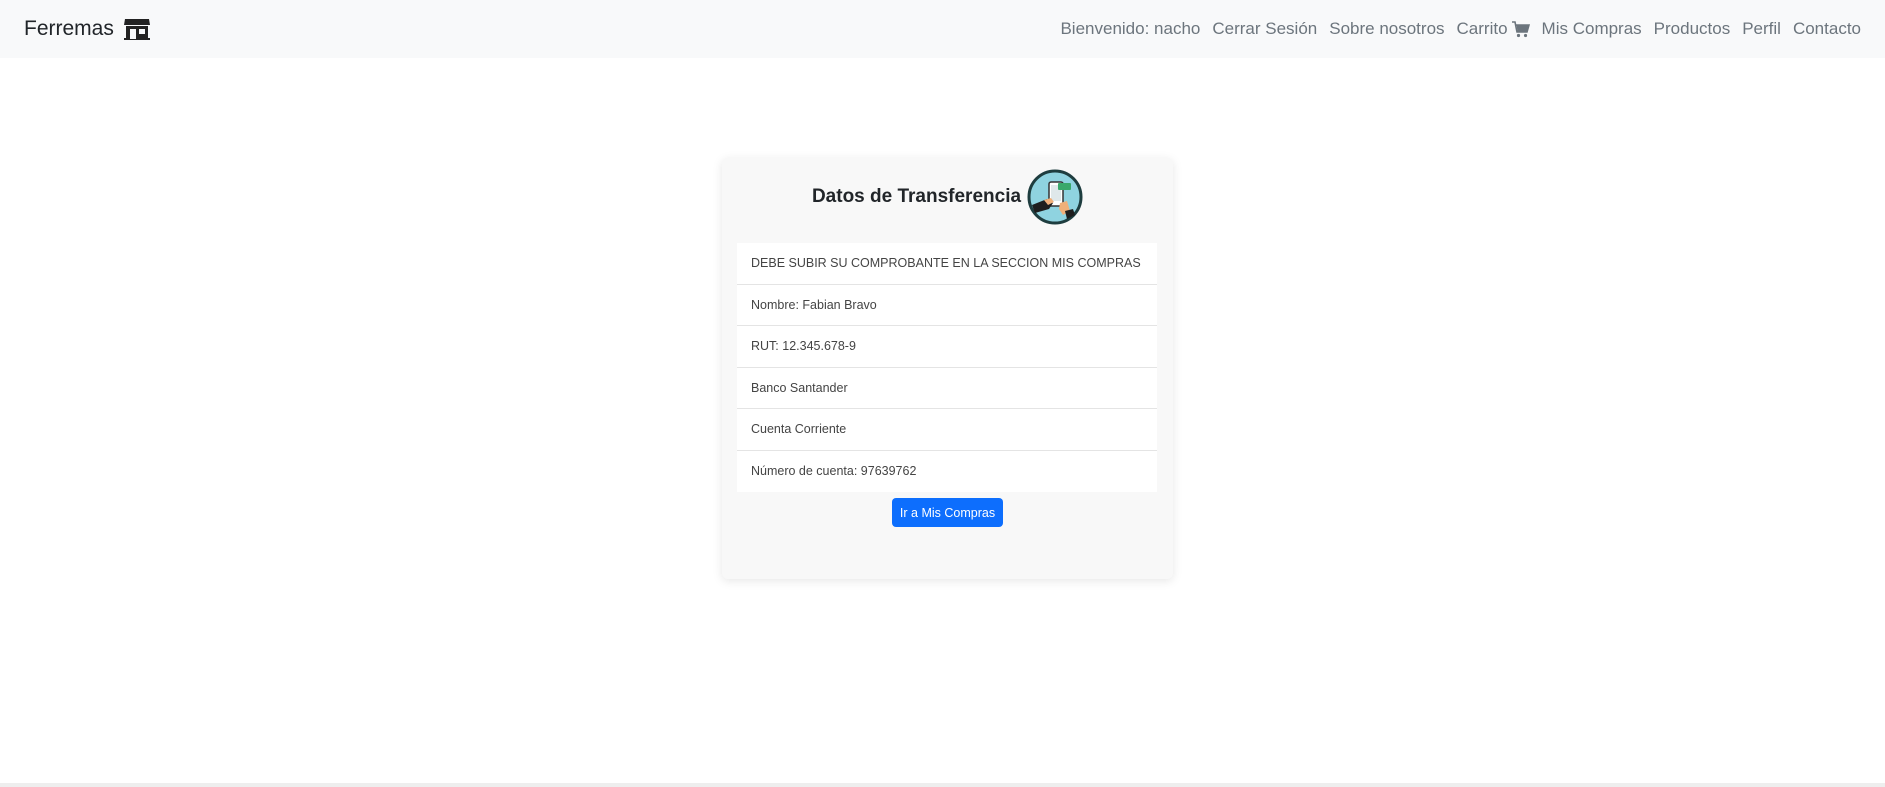 The image size is (1885, 787). What do you see at coordinates (947, 305) in the screenshot?
I see `list-item-name: Nombre: Fabian Bravo` at bounding box center [947, 305].